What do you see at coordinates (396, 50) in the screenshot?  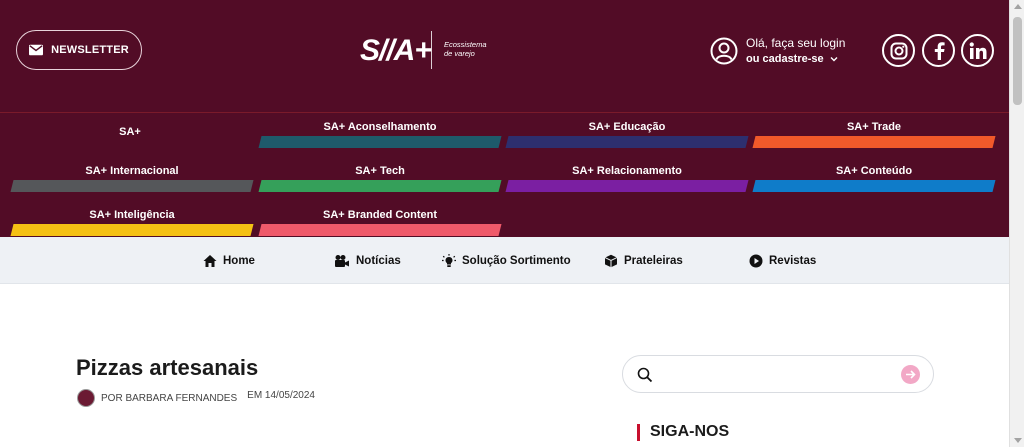 I see `logo-mark: S//A+` at bounding box center [396, 50].